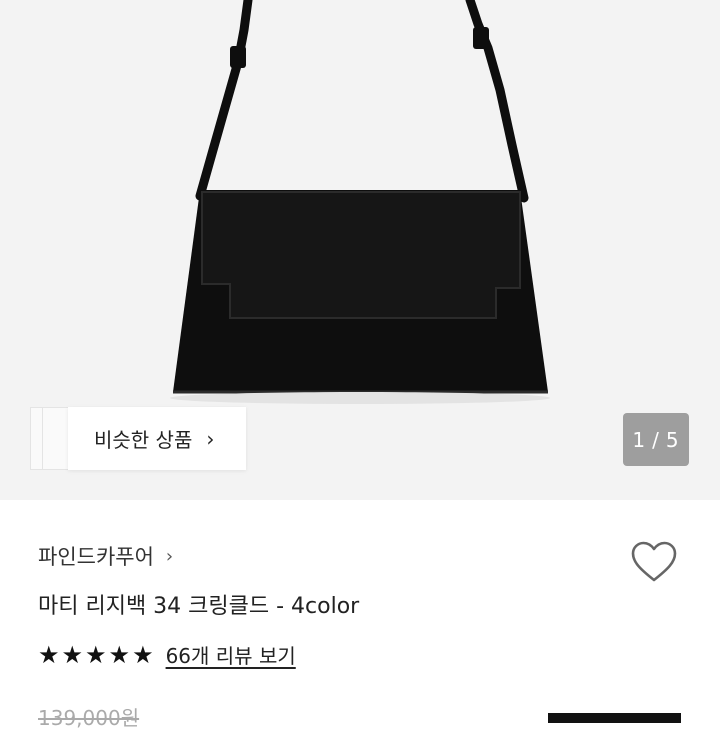  What do you see at coordinates (614, 718) in the screenshot?
I see `purchase-button` at bounding box center [614, 718].